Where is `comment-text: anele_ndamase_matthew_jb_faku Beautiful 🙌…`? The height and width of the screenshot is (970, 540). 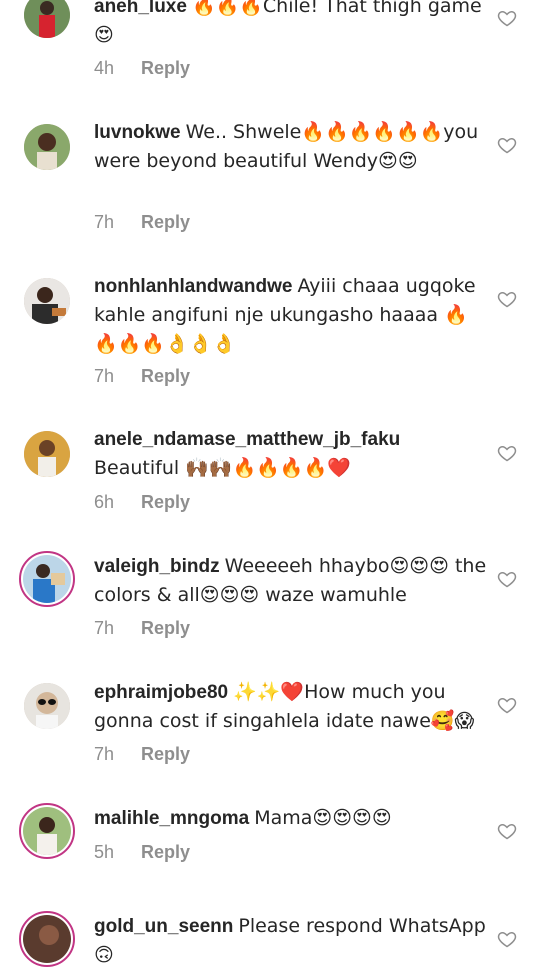 comment-text: anele_ndamase_matthew_jb_faku Beautiful 🙌… is located at coordinates (292, 454).